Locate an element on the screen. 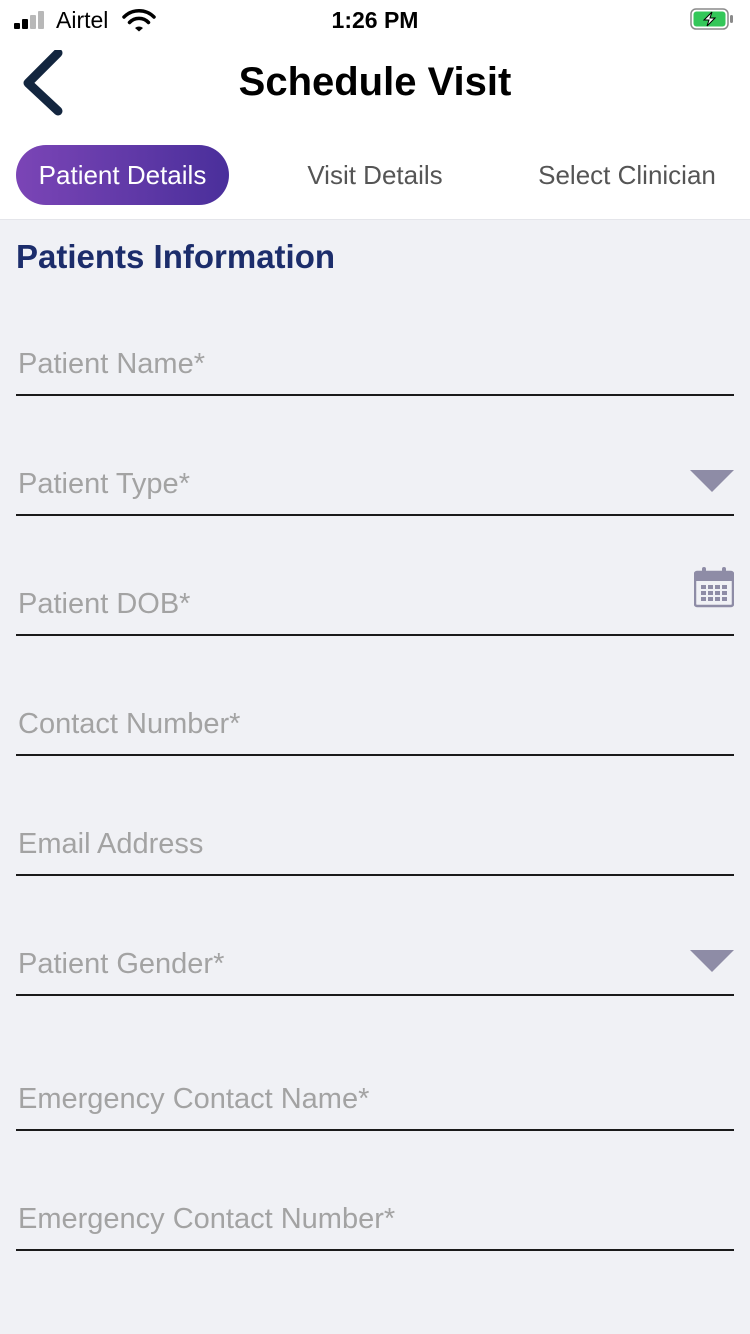 The image size is (750, 1334). email-address-input is located at coordinates (346, 844).